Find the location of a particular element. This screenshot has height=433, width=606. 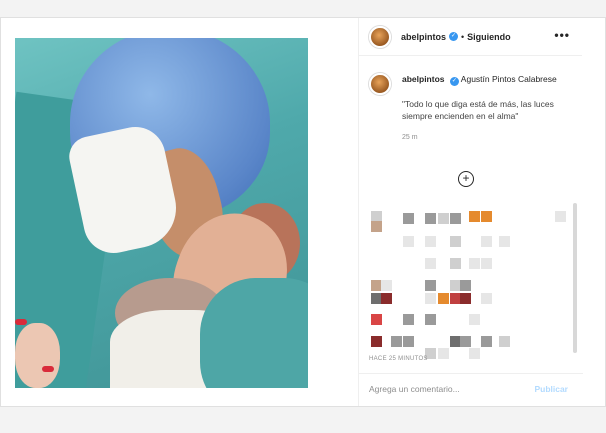

post-timestamp: HACE 25 MINUTOS is located at coordinates (398, 359).